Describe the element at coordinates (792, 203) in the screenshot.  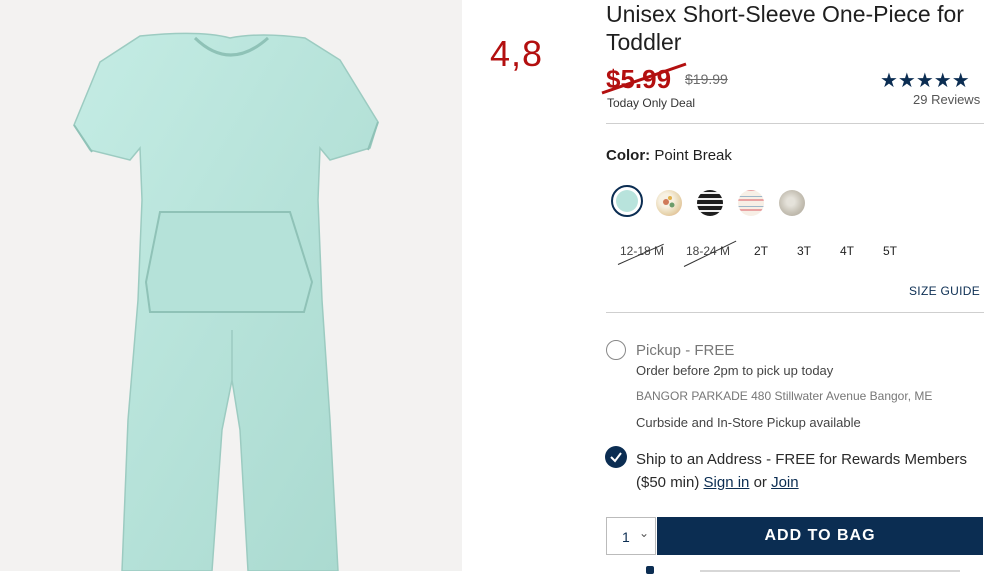
I see `color-swatch-grey-print` at that location.